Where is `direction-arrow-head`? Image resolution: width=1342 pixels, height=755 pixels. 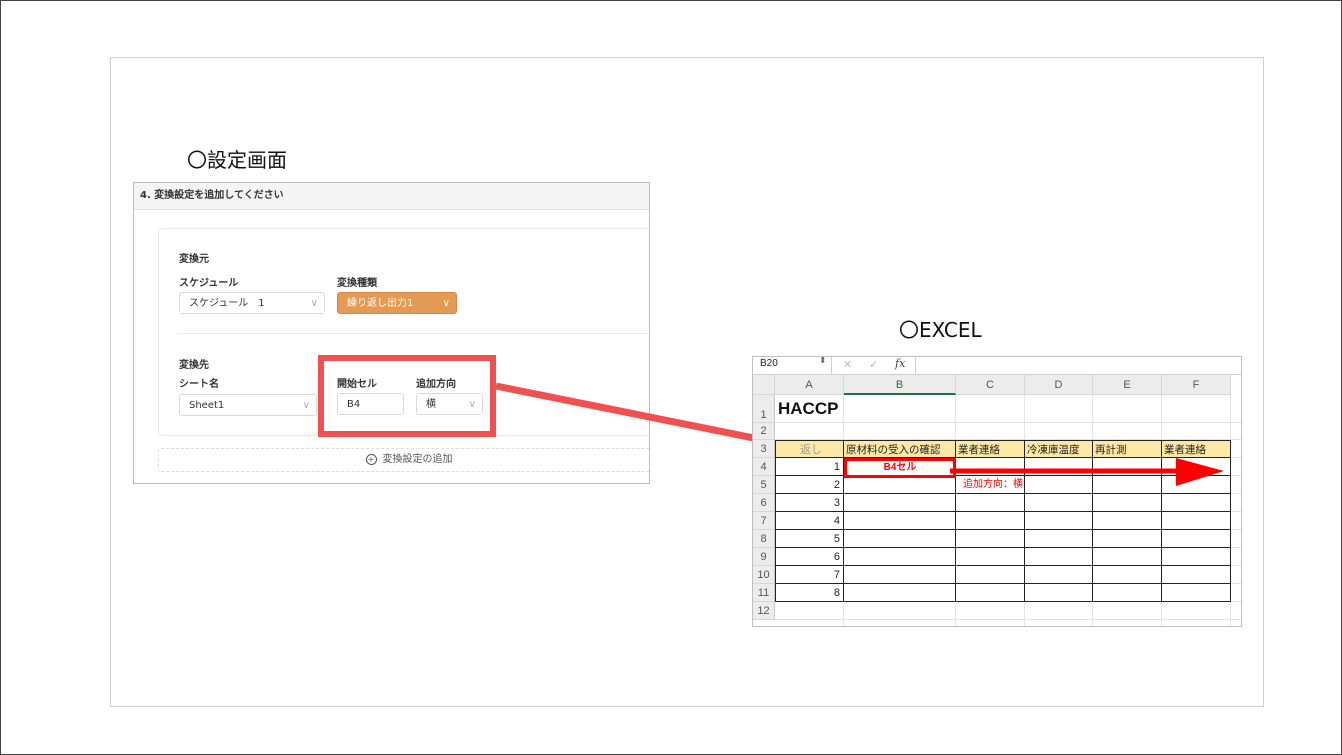
direction-arrow-head is located at coordinates (1200, 472).